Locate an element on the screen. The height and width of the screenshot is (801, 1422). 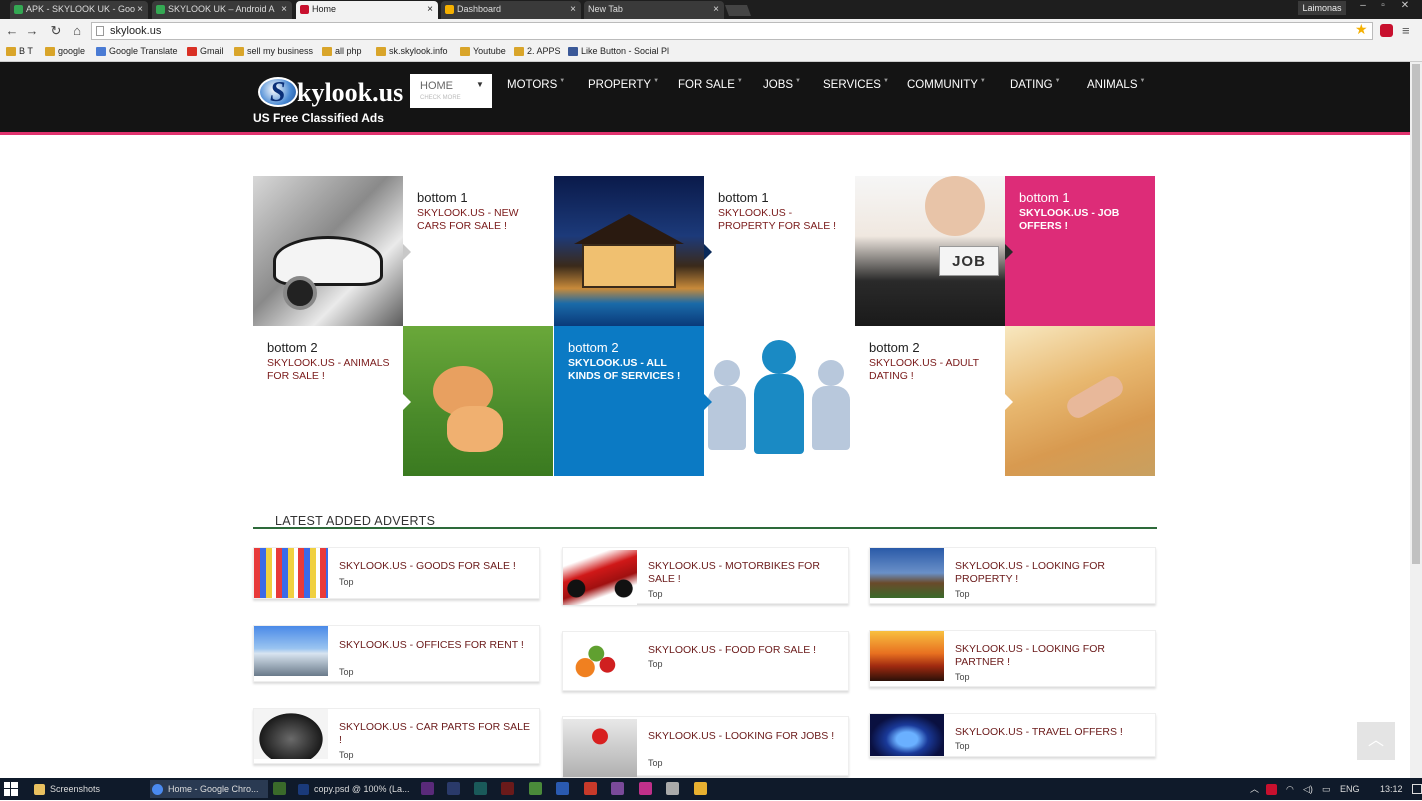
address-bar: skylook.us is located at coordinates (732, 31).